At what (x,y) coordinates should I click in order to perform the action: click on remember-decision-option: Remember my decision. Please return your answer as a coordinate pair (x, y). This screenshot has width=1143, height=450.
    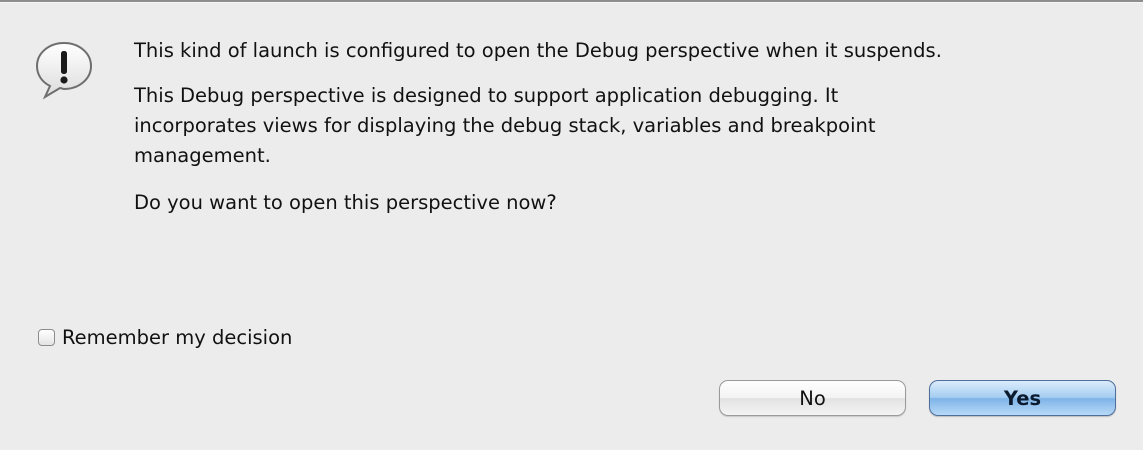
    Looking at the image, I should click on (165, 337).